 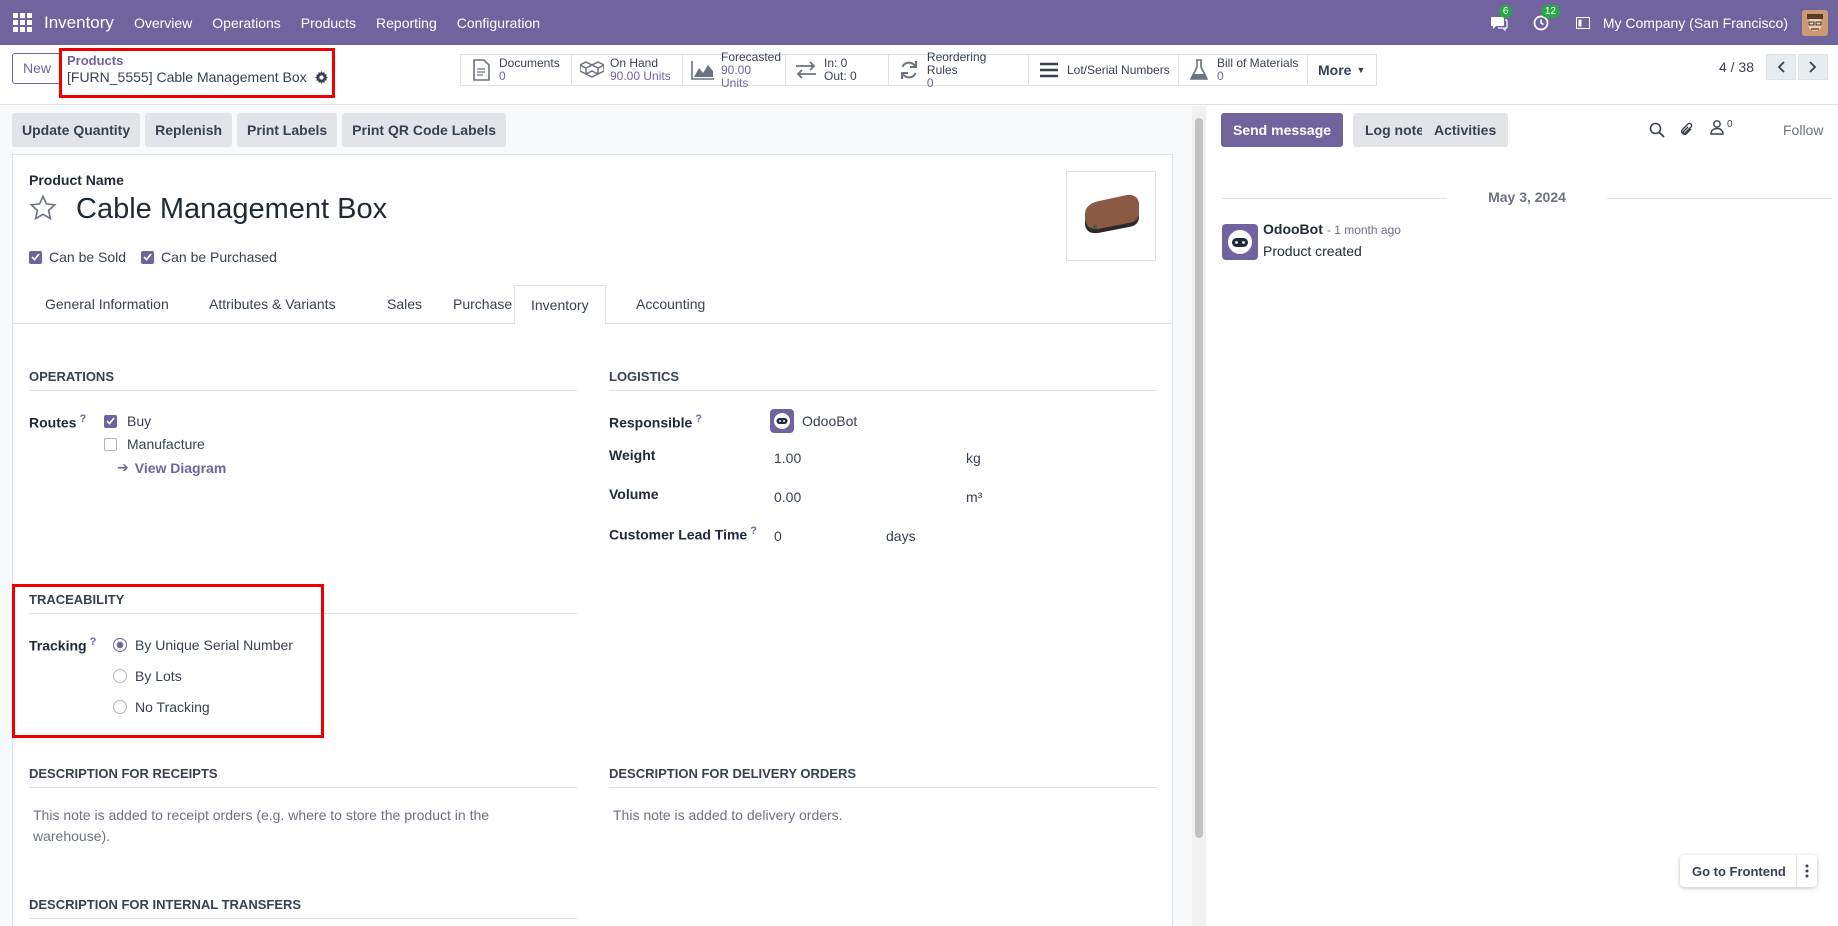 What do you see at coordinates (1335, 70) in the screenshot?
I see `more-label: More` at bounding box center [1335, 70].